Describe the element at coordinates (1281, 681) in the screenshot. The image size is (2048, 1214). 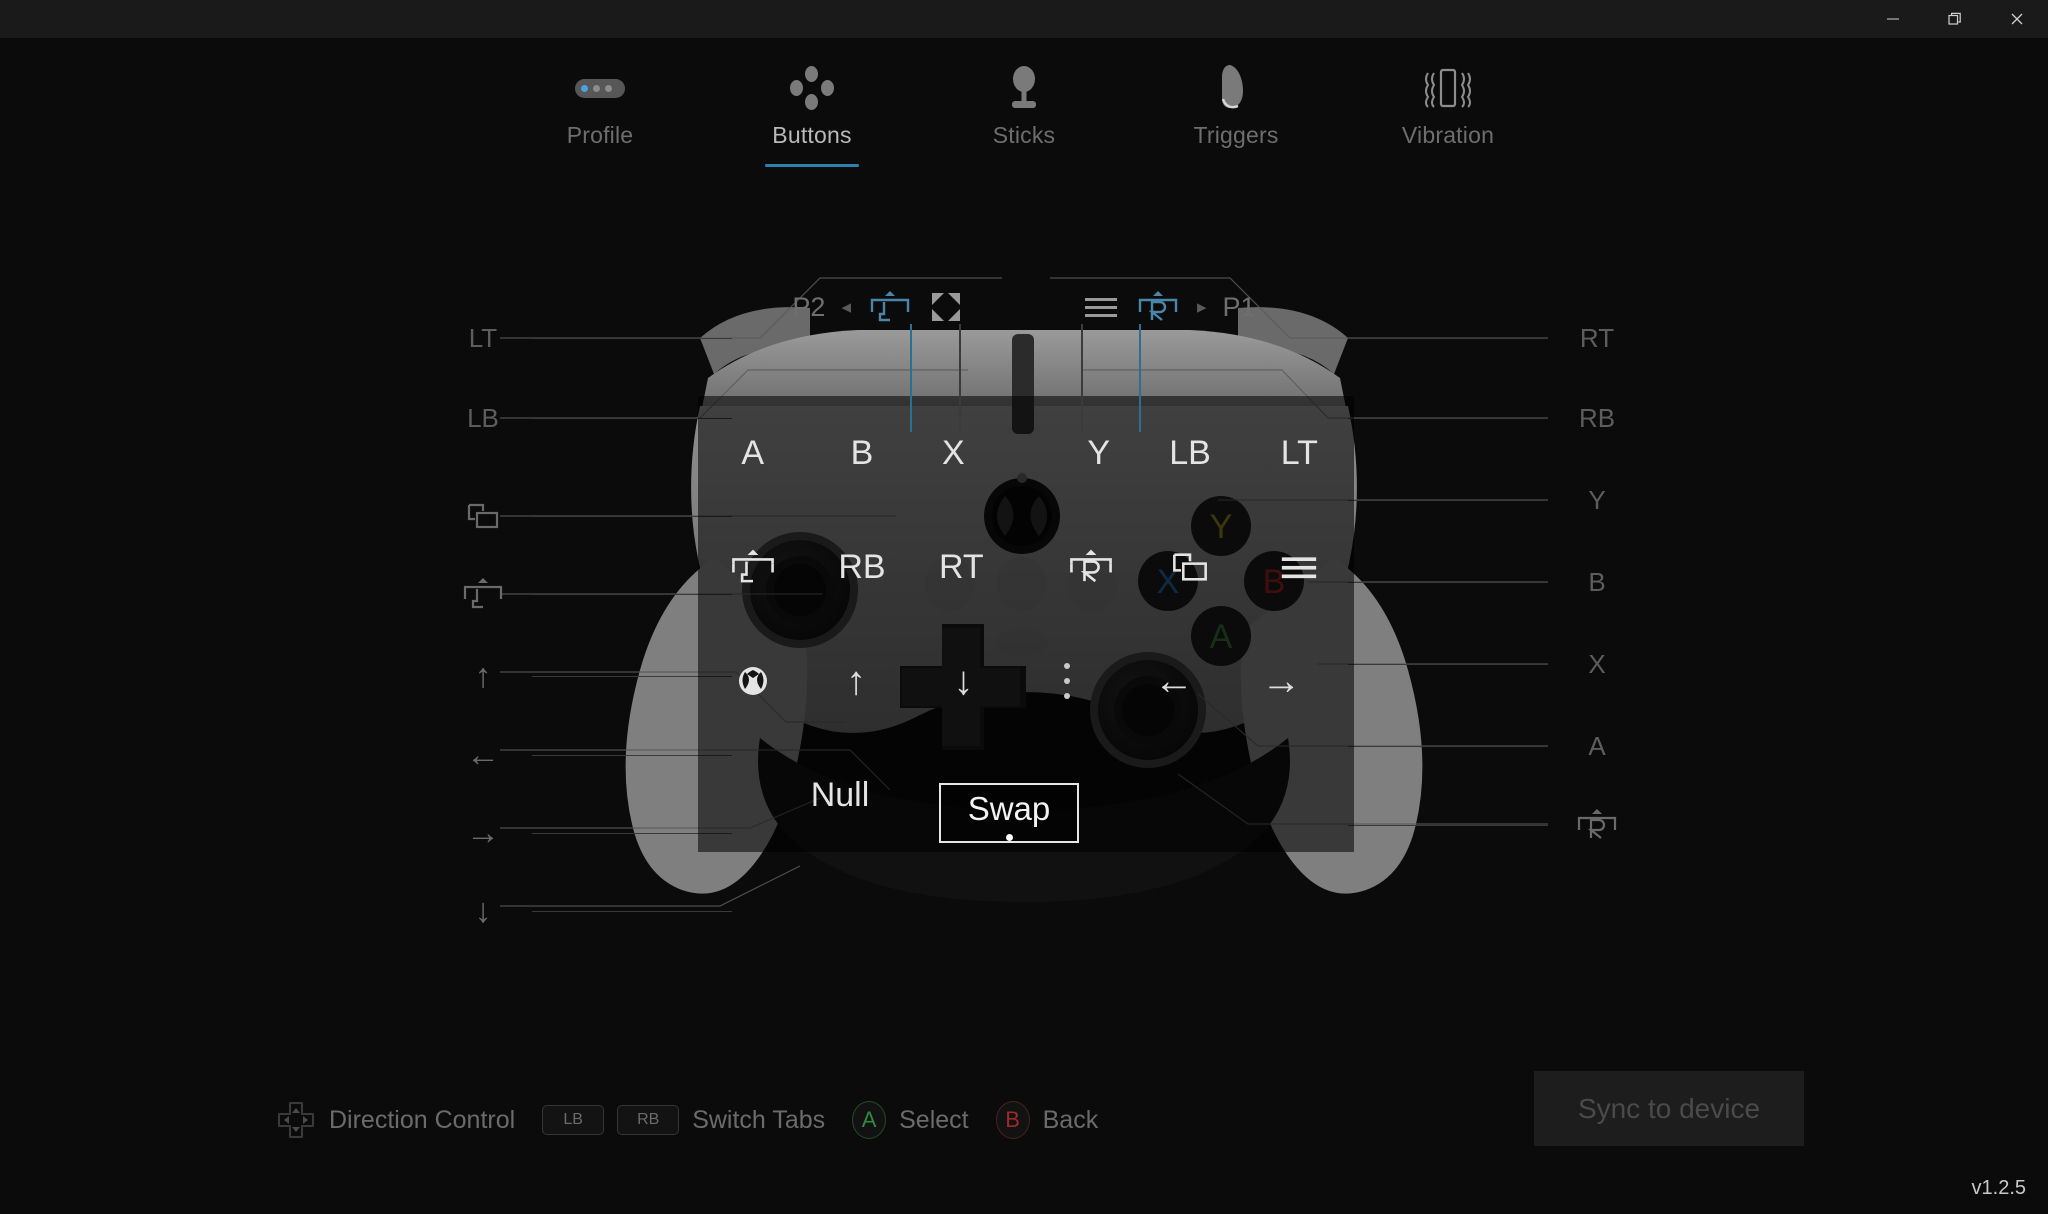
I see `grid-cell-dpad-right: →` at that location.